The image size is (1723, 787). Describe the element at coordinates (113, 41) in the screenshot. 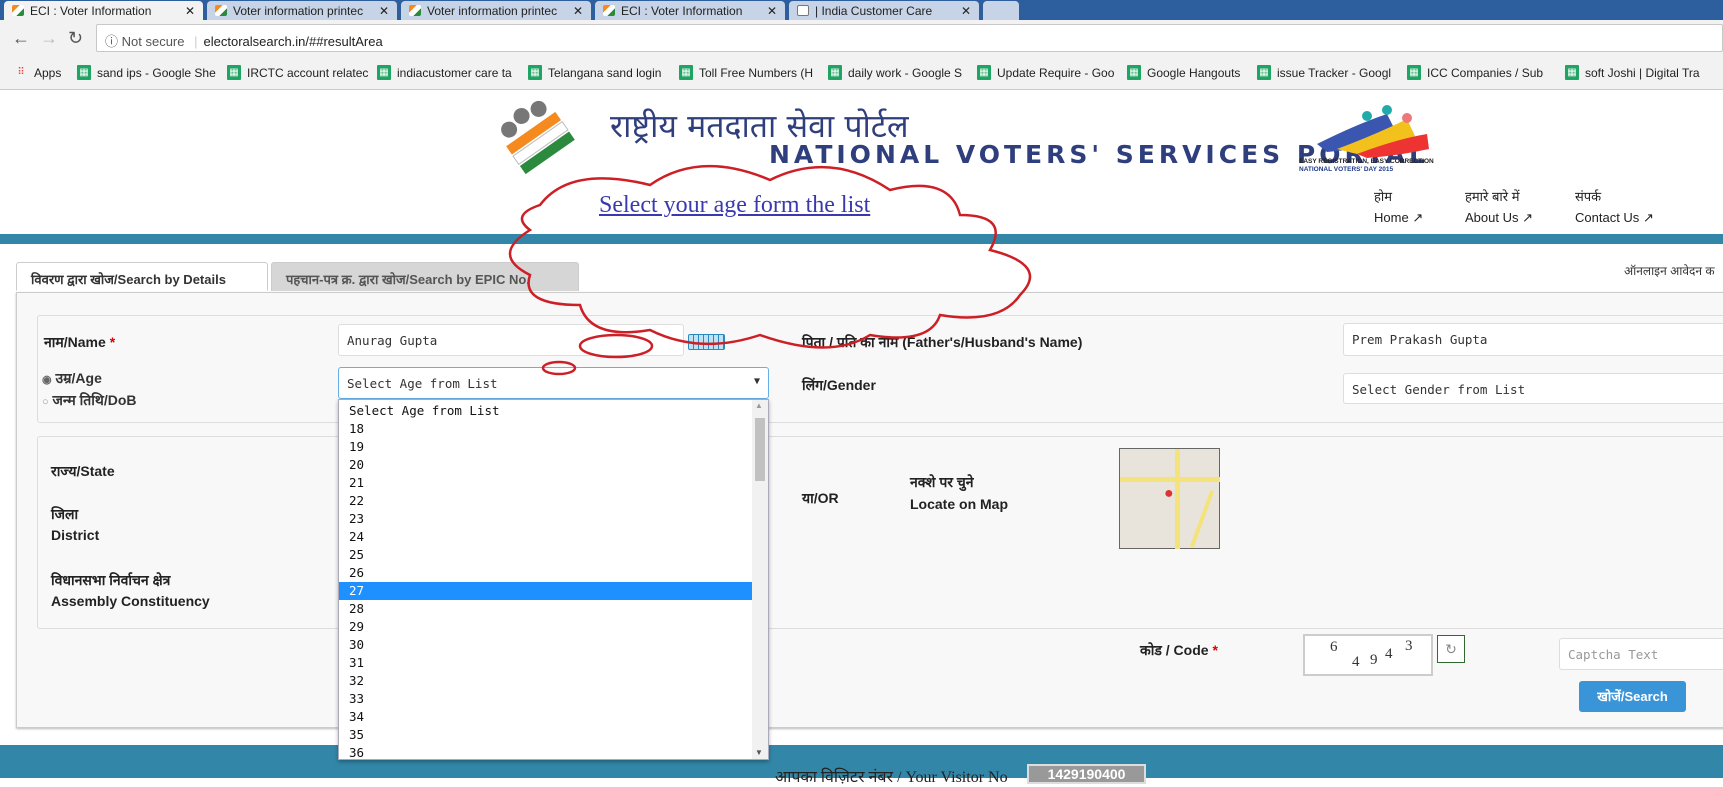

I see `info-icon: ⓘ` at that location.